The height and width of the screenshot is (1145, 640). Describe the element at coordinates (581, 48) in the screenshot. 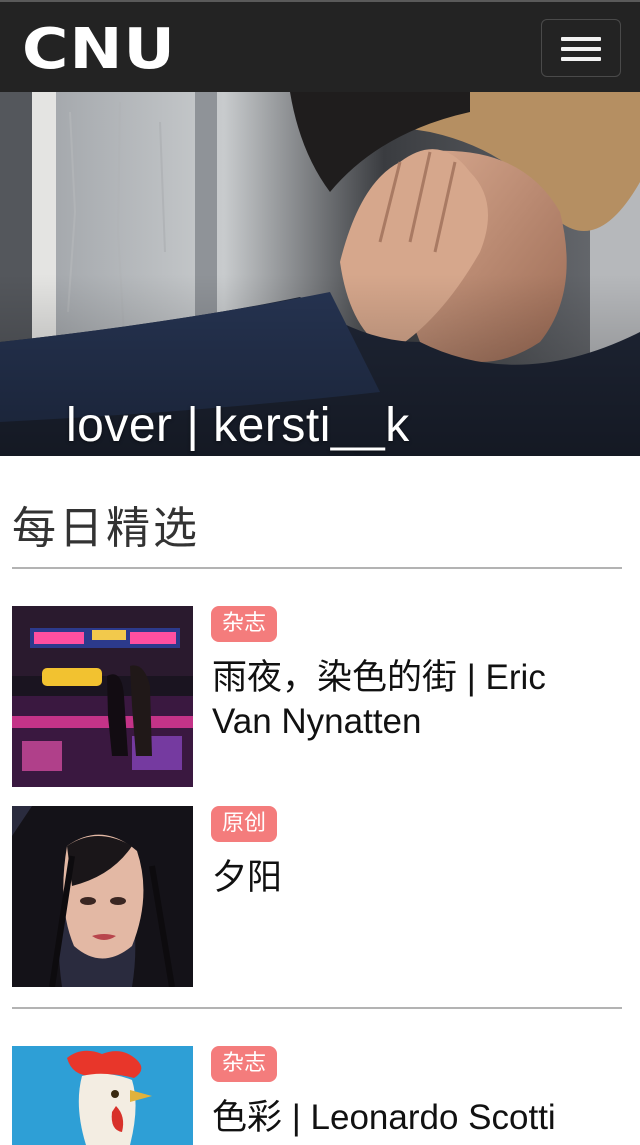

I see `hamburger-menu-button` at that location.